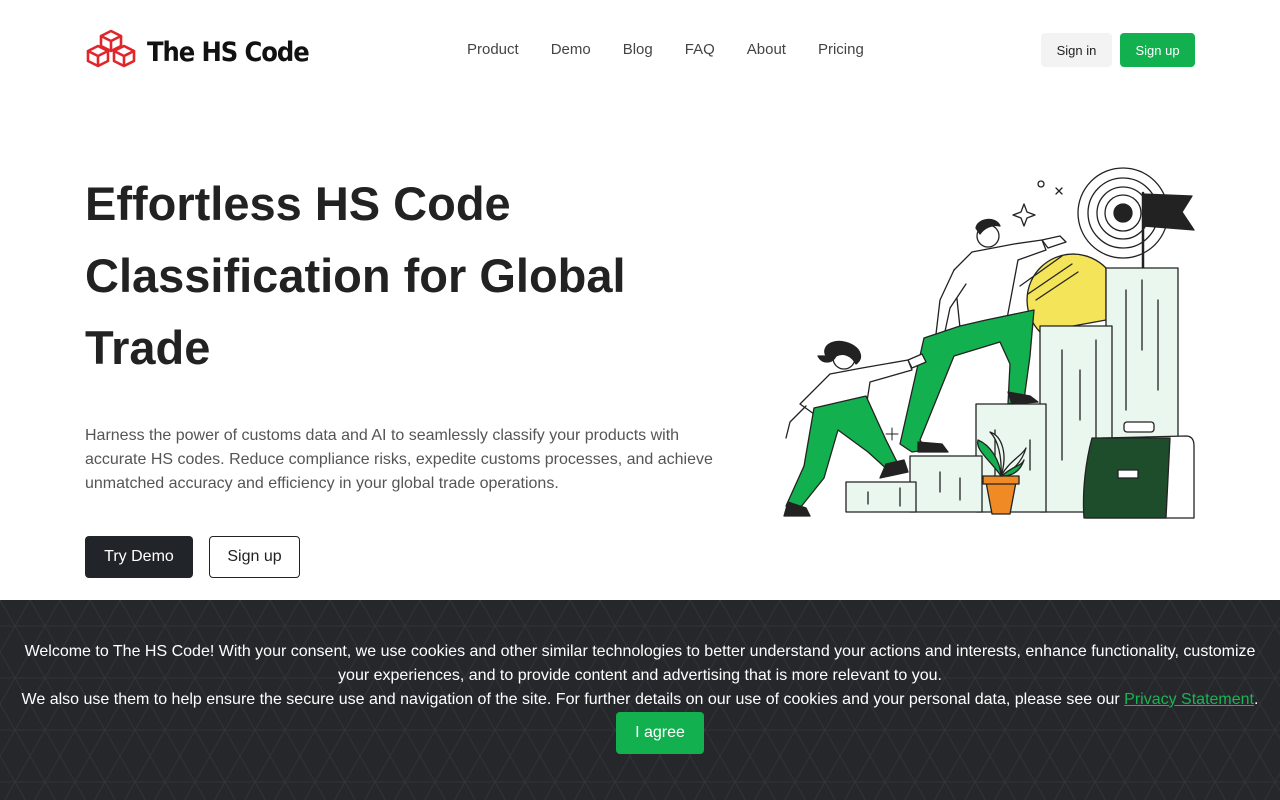 The image size is (1280, 800). What do you see at coordinates (700, 50) in the screenshot?
I see `nav-item-faq: FAQ` at bounding box center [700, 50].